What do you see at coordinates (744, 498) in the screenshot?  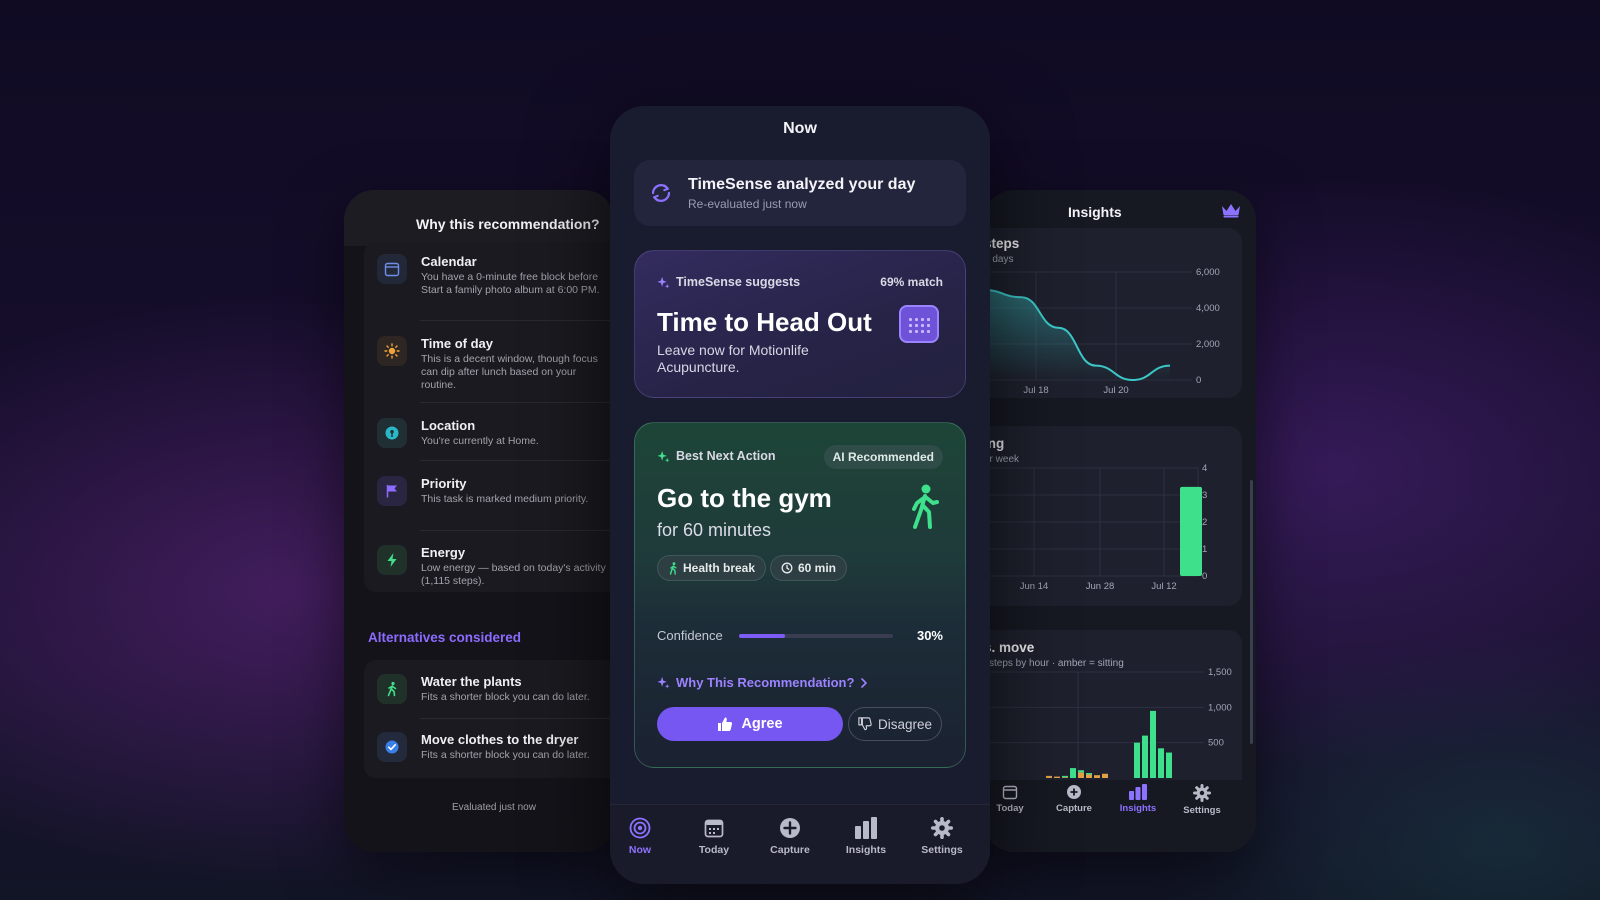 I see `action-headline: Go to the gym` at bounding box center [744, 498].